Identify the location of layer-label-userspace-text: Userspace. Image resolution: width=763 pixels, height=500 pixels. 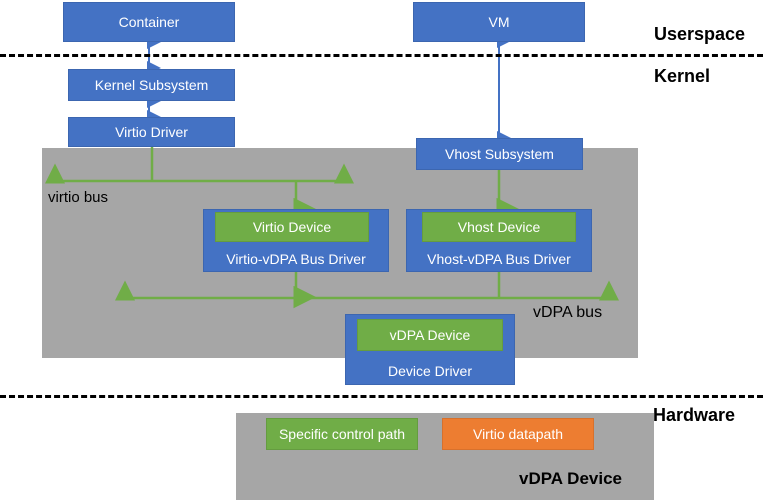
(700, 34).